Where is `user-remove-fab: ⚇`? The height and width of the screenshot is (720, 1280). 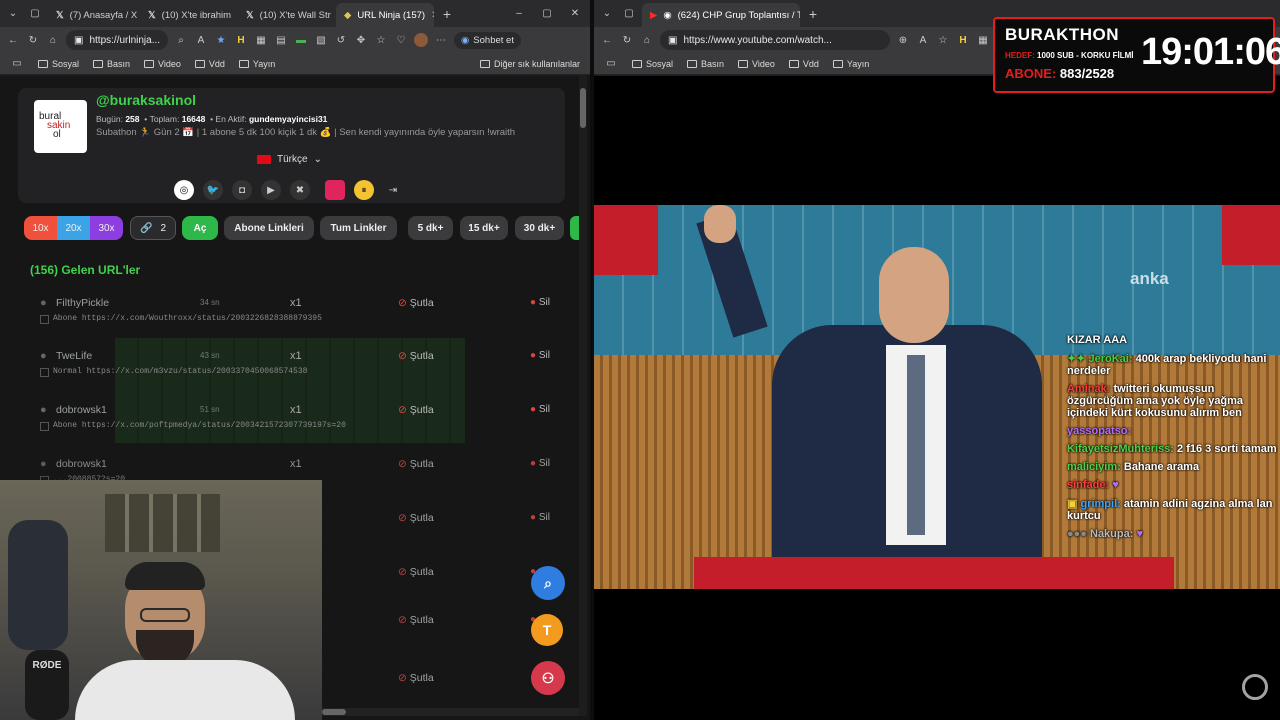
user-remove-fab: ⚇ is located at coordinates (548, 678).